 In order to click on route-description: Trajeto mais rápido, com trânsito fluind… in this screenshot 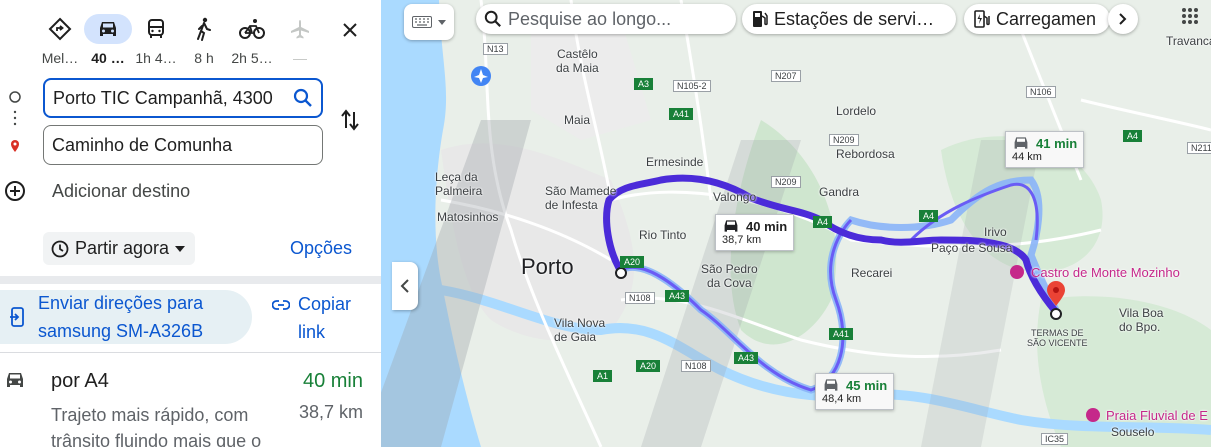, I will do `click(156, 426)`.